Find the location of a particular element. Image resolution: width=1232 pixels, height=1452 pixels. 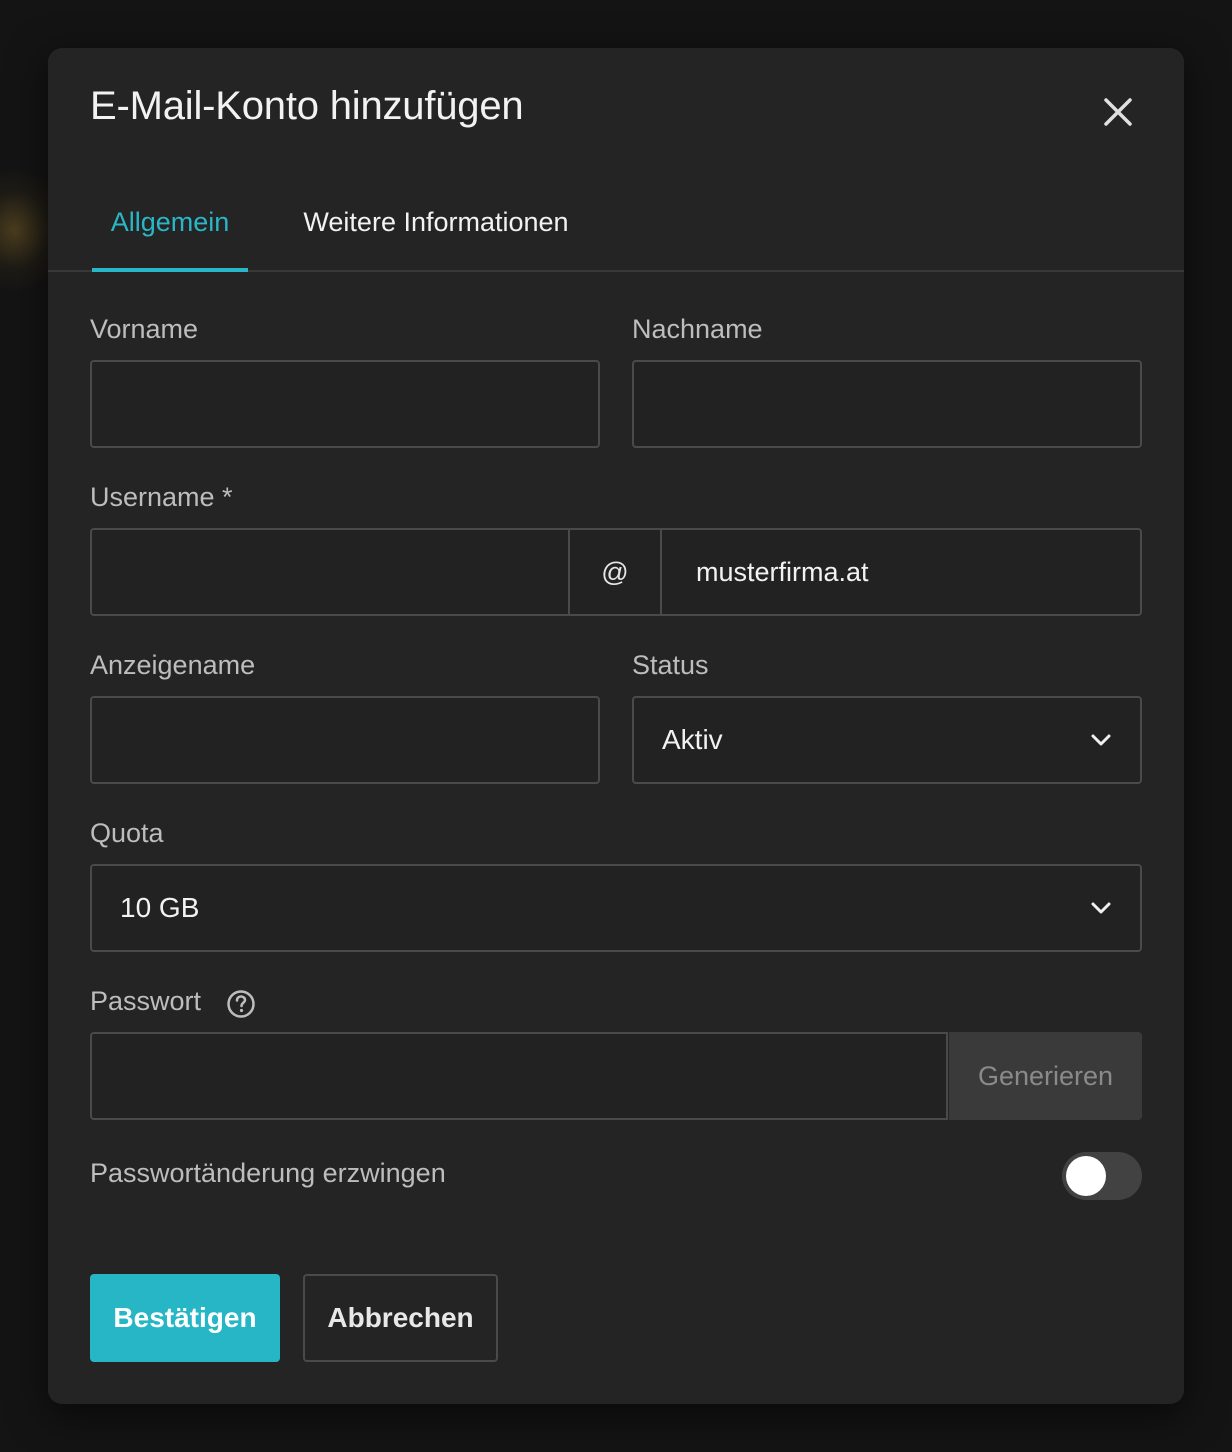

tab-weitere-informationen: Weitere Informationen is located at coordinates (436, 234).